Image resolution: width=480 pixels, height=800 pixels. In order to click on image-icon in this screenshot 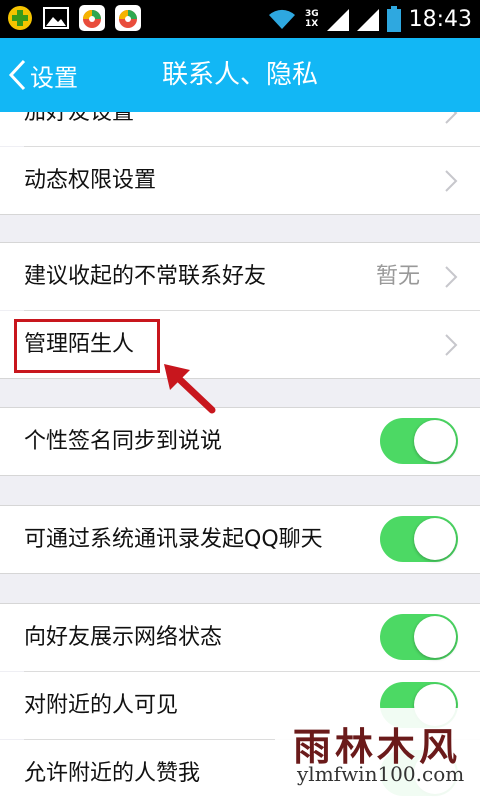, I will do `click(56, 18)`.